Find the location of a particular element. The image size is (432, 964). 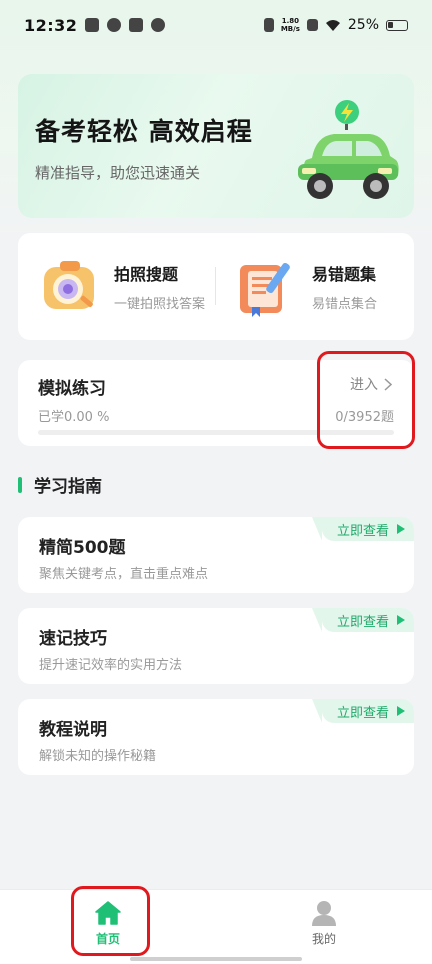

guide-subtitle: 提升速记效率的实用方法 is located at coordinates (111, 665).